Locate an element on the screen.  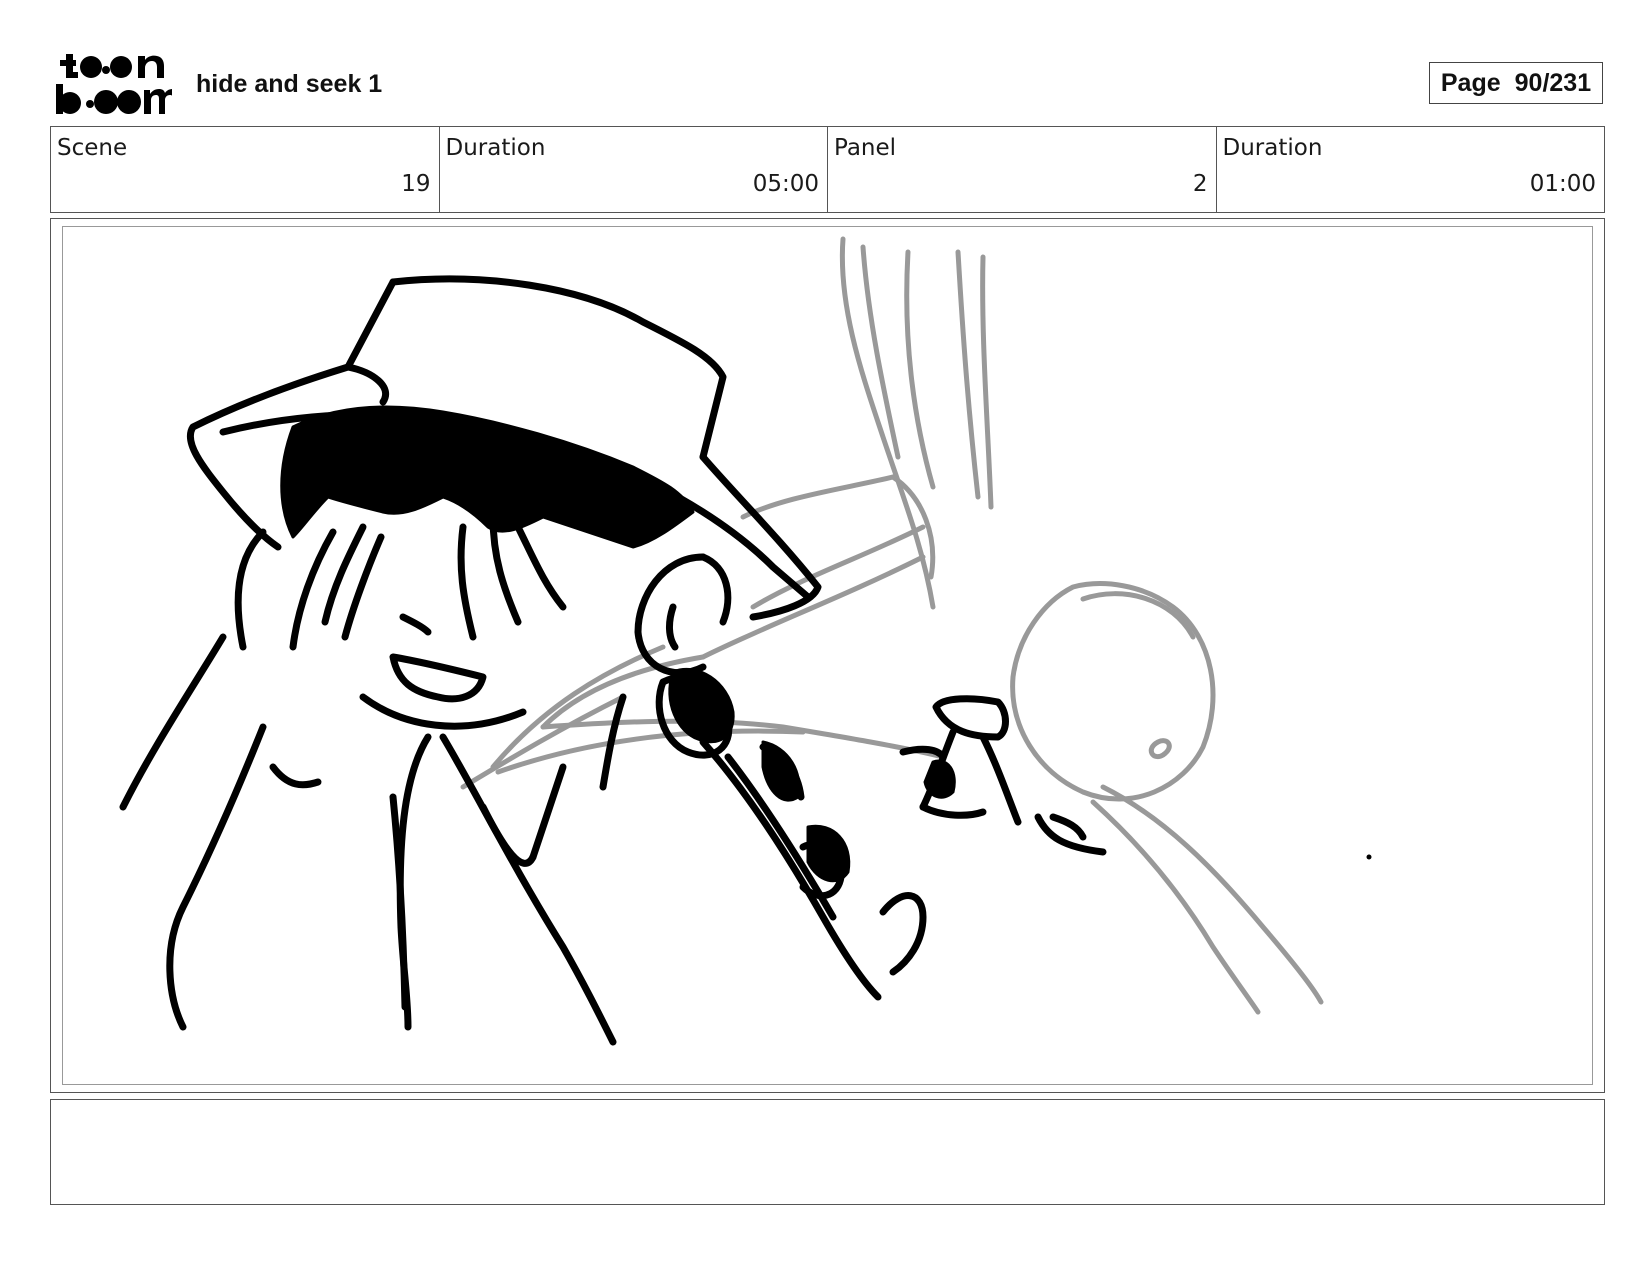
page-label: Page is located at coordinates (1470, 82).